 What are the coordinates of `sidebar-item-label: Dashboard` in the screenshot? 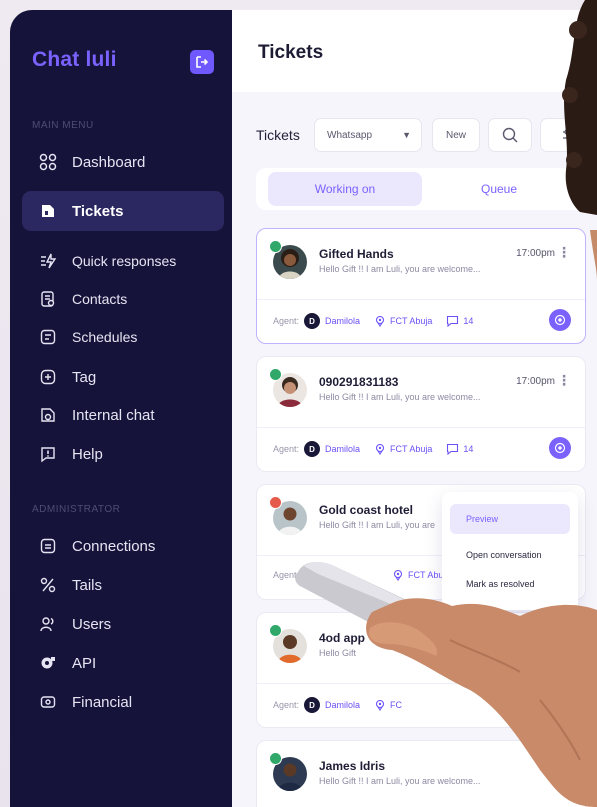 It's located at (109, 162).